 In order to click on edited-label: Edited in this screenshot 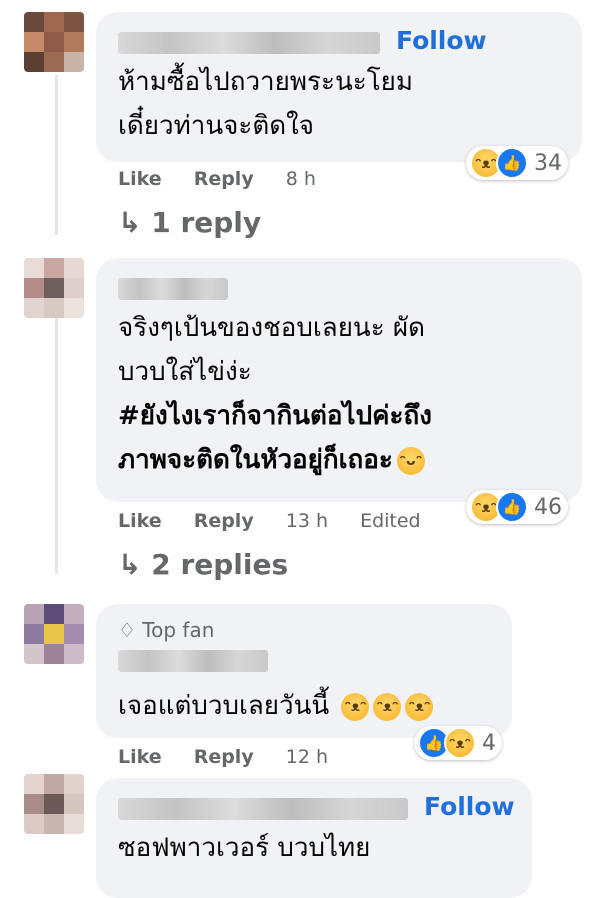, I will do `click(390, 521)`.